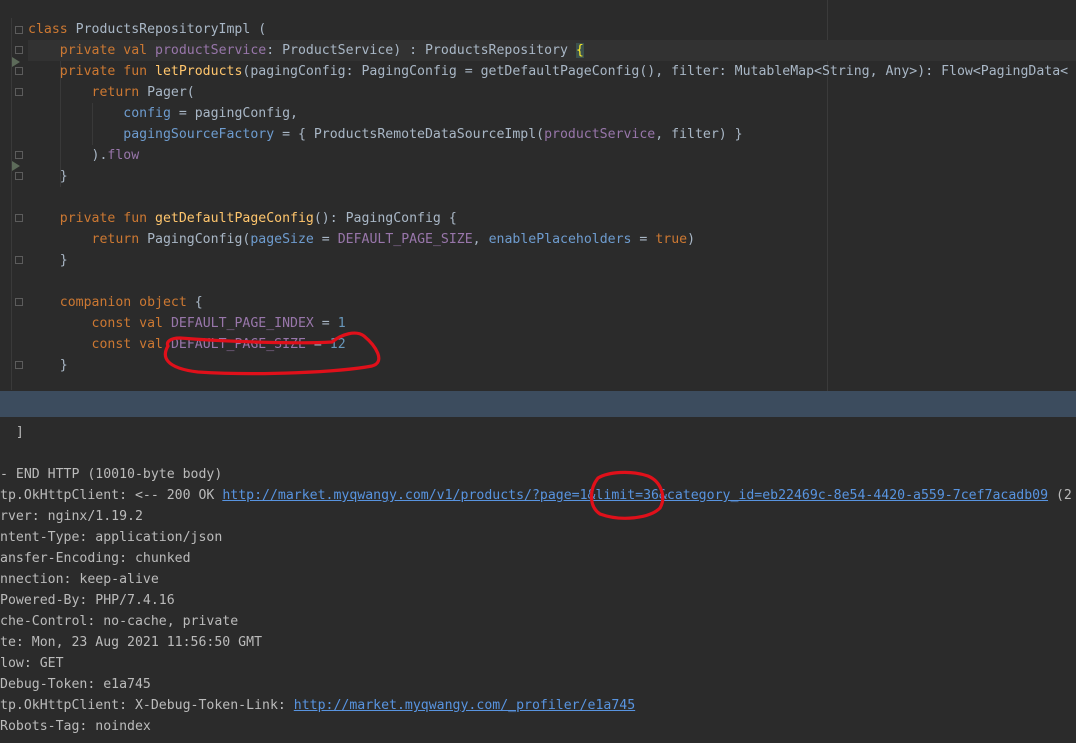 The height and width of the screenshot is (743, 1076). I want to click on code-text: , filter) }, so click(699, 134).